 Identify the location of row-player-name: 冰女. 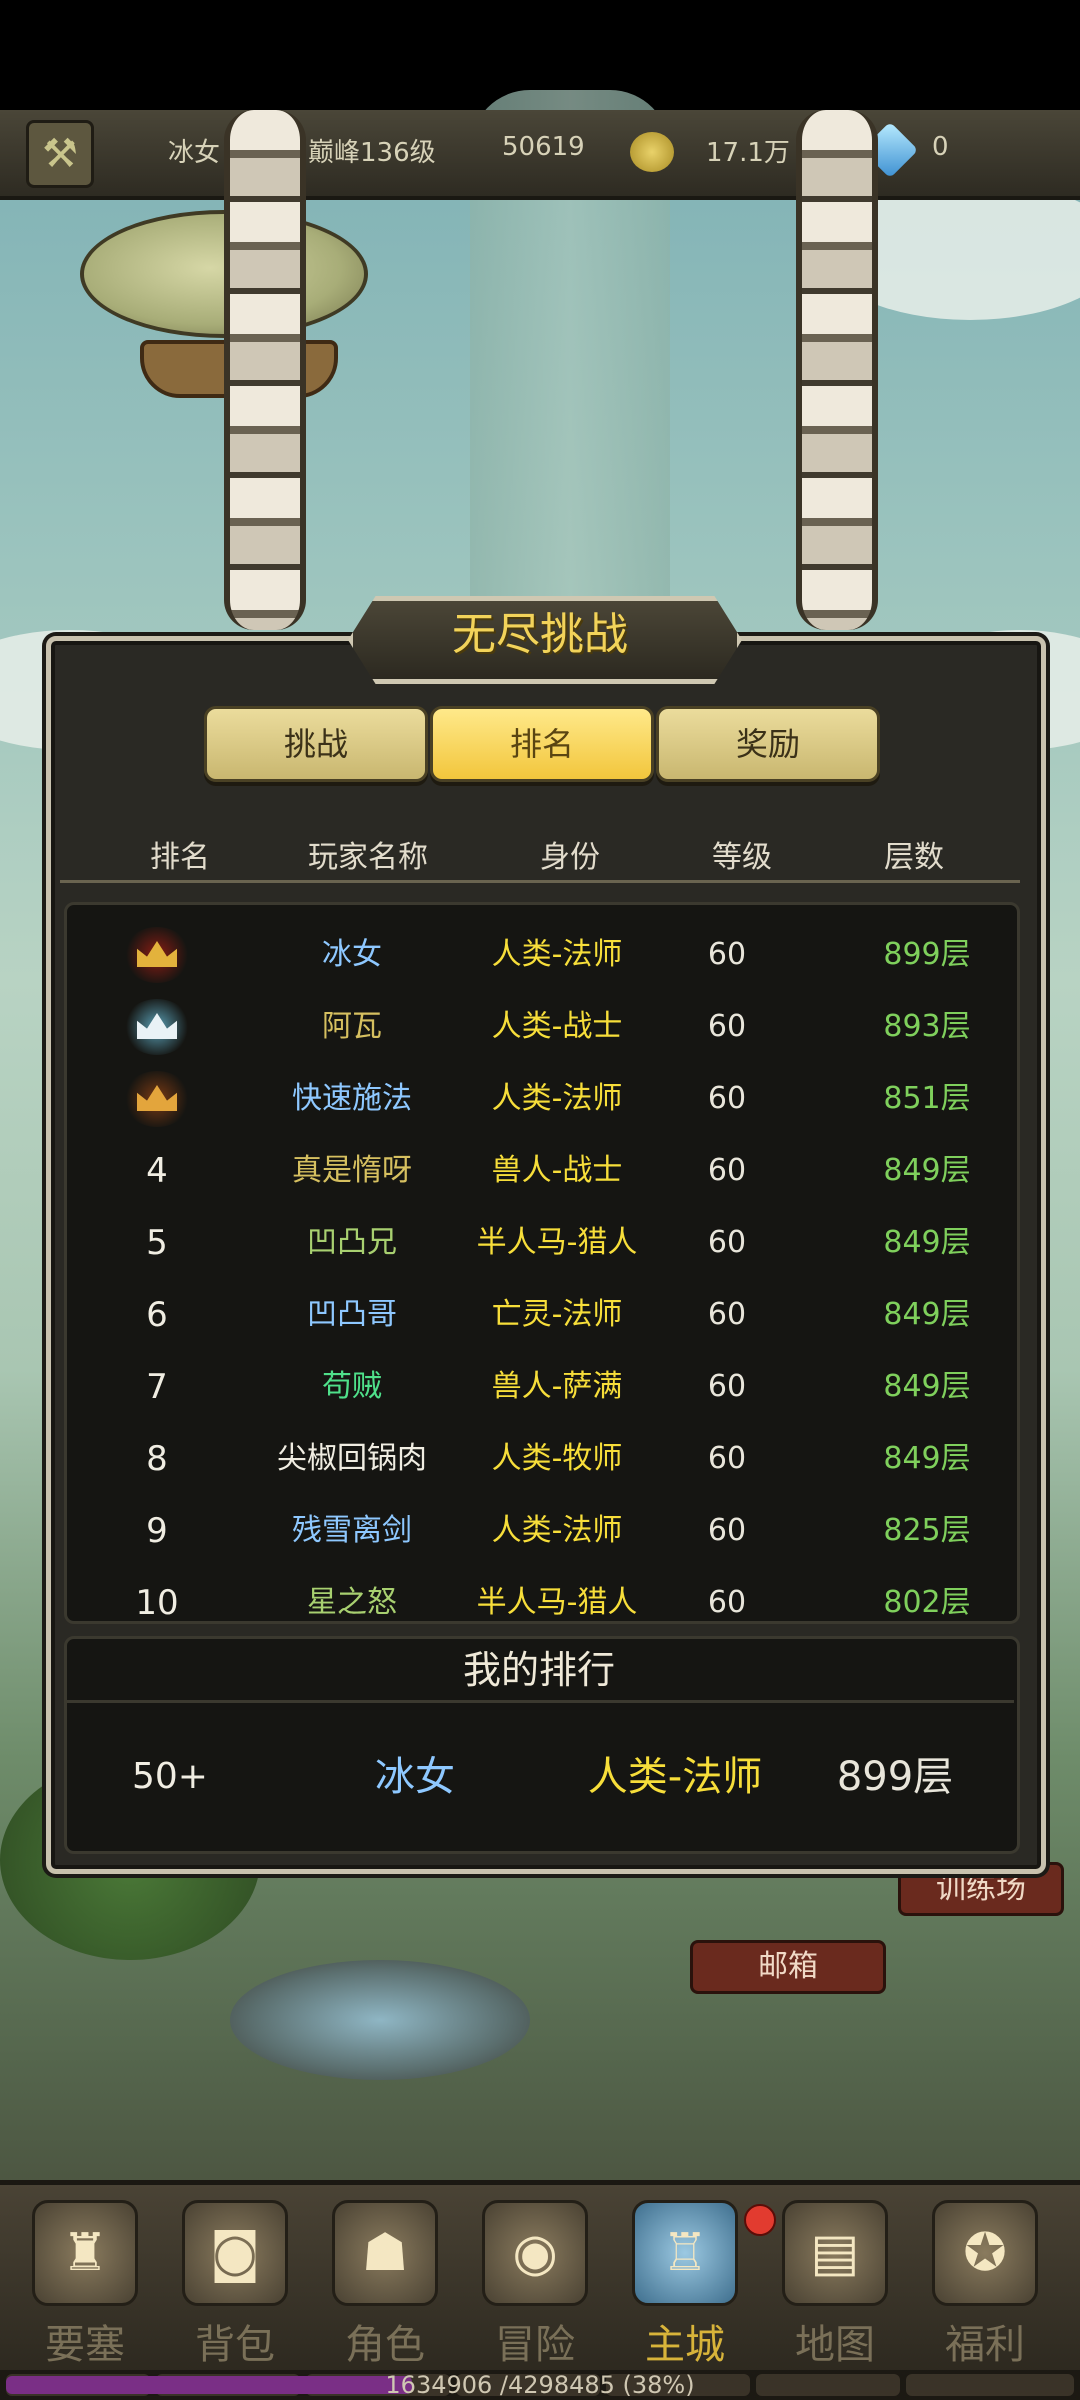
(352, 955).